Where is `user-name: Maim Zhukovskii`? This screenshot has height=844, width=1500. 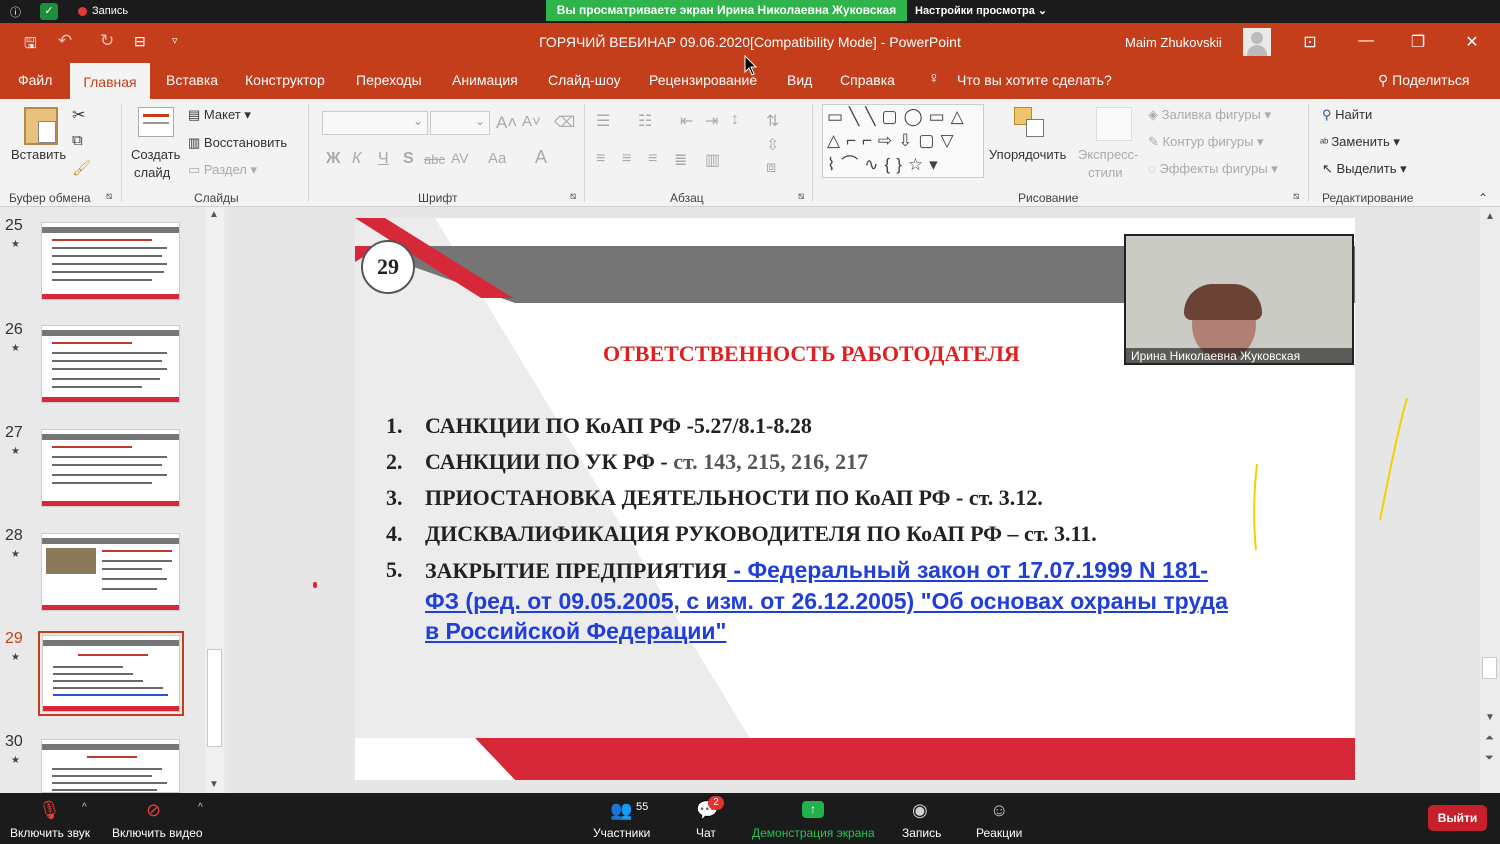 user-name: Maim Zhukovskii is located at coordinates (1173, 42).